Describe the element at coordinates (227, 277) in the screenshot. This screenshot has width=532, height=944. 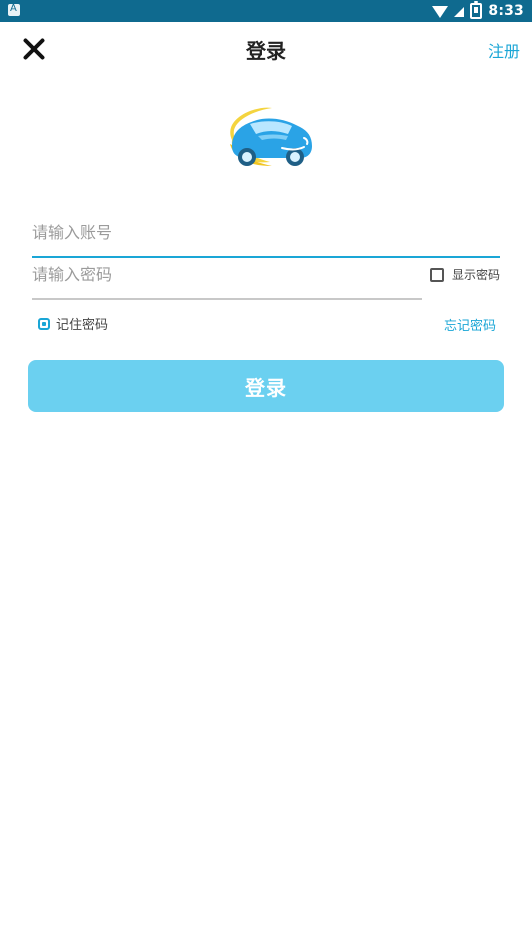
I see `password-input` at that location.